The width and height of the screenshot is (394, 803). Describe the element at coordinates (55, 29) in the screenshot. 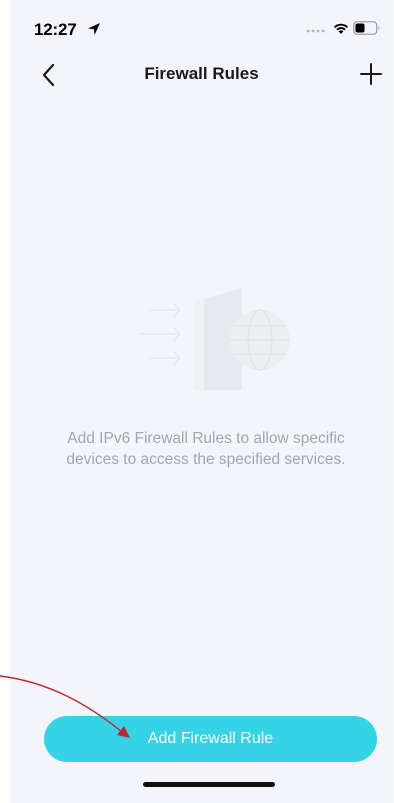

I see `status-time: 12:27` at that location.